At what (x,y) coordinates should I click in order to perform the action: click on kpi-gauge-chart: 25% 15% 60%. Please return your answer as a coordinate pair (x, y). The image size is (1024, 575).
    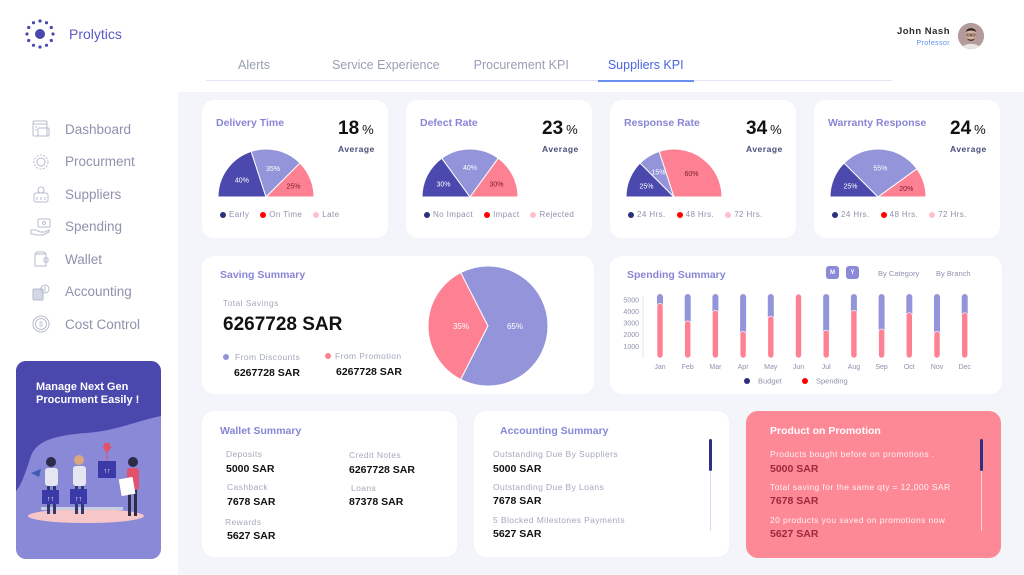
    Looking at the image, I should click on (674, 173).